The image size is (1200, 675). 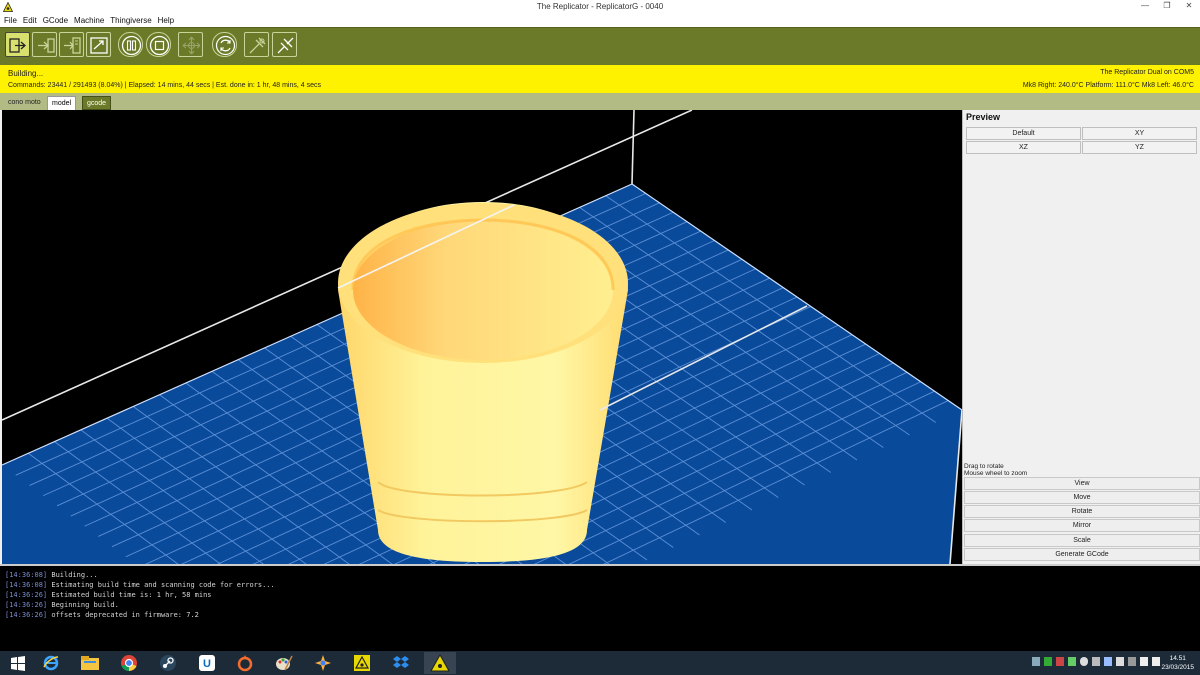 I want to click on volume-icon, so click(x=1156, y=661).